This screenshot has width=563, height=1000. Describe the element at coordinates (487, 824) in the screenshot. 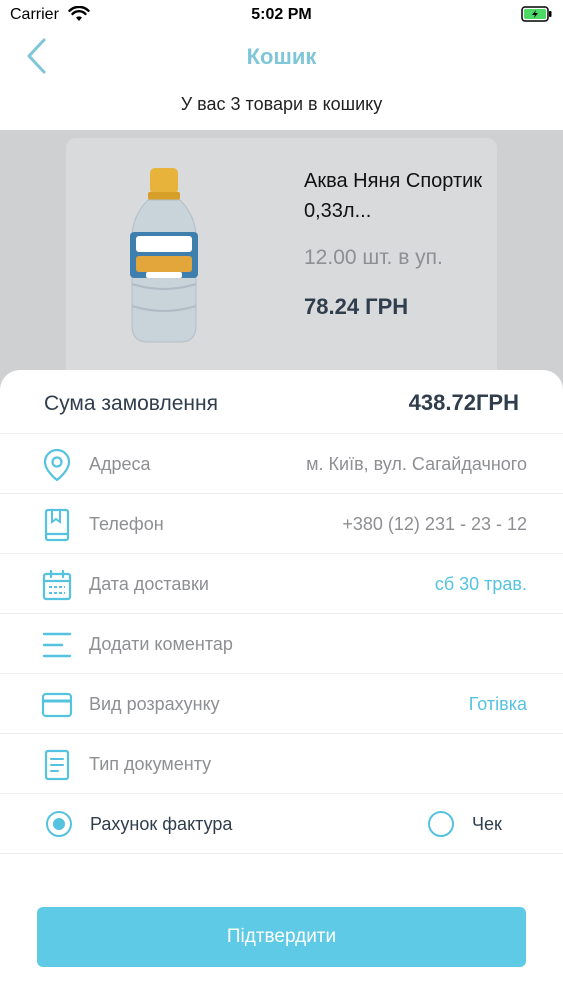

I see `receipt-radio-label: Чек` at that location.